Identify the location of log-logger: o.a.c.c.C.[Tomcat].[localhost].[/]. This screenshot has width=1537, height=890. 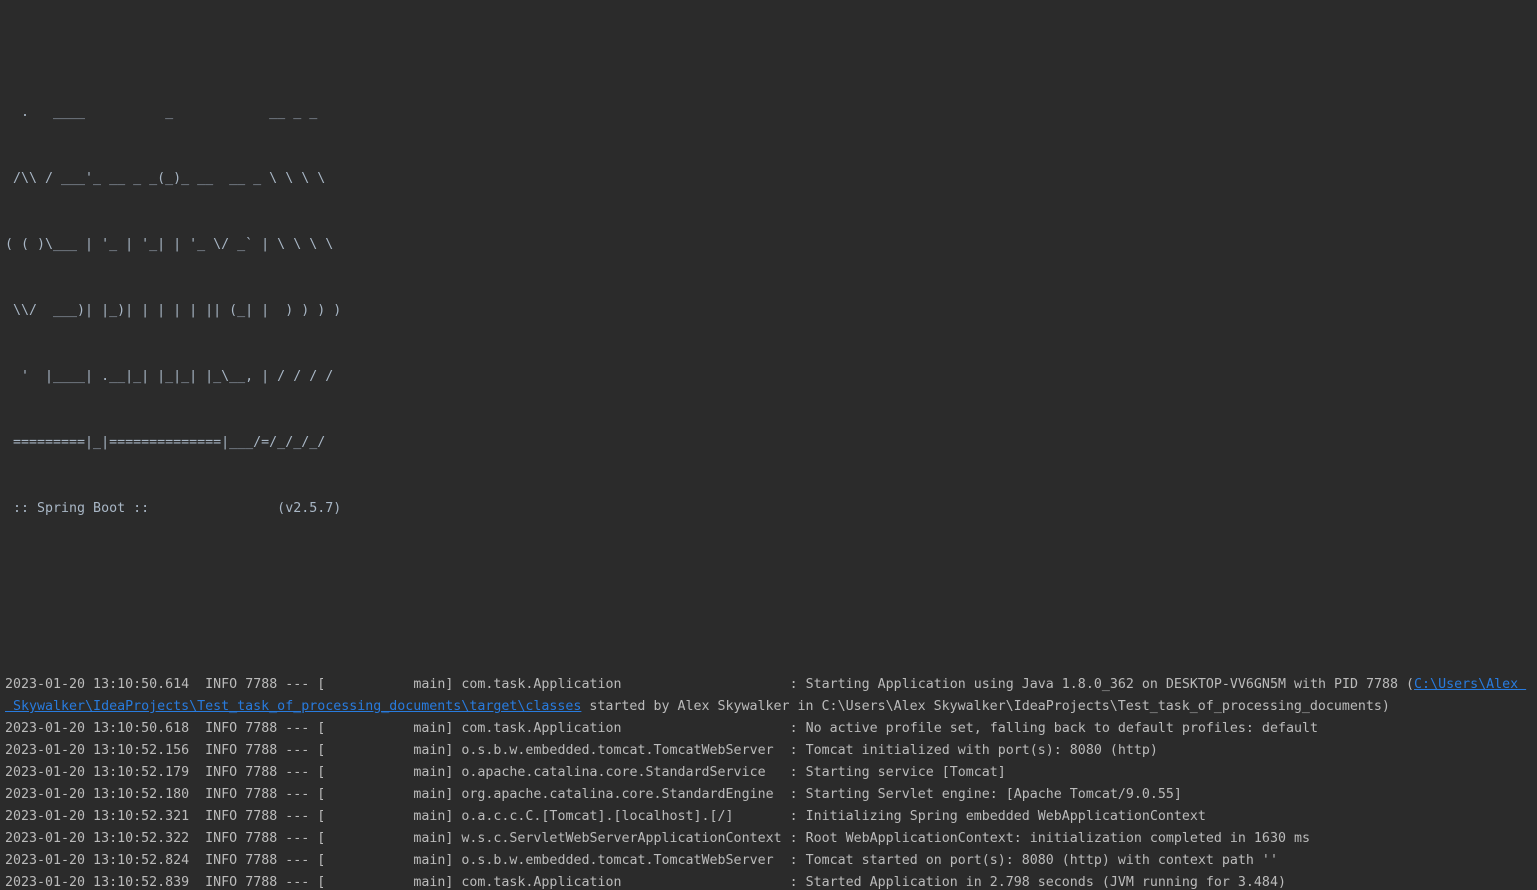
(621, 816).